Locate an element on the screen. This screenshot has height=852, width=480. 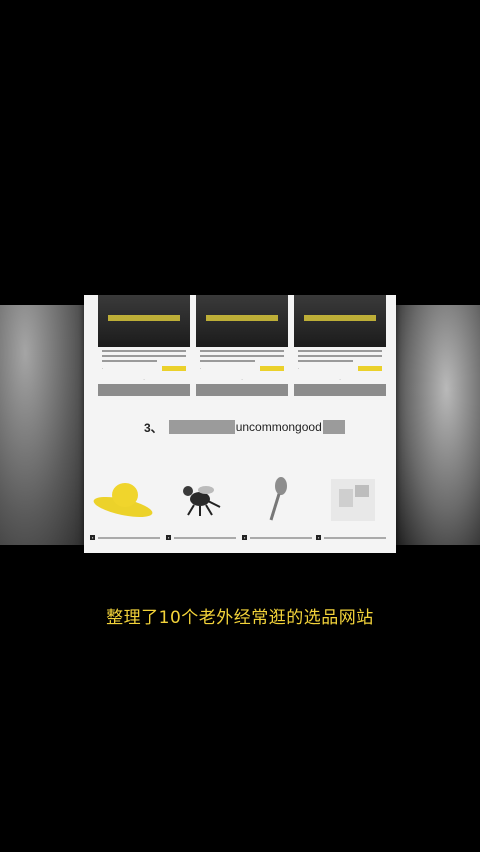
product-image-spoon is located at coordinates (277, 499).